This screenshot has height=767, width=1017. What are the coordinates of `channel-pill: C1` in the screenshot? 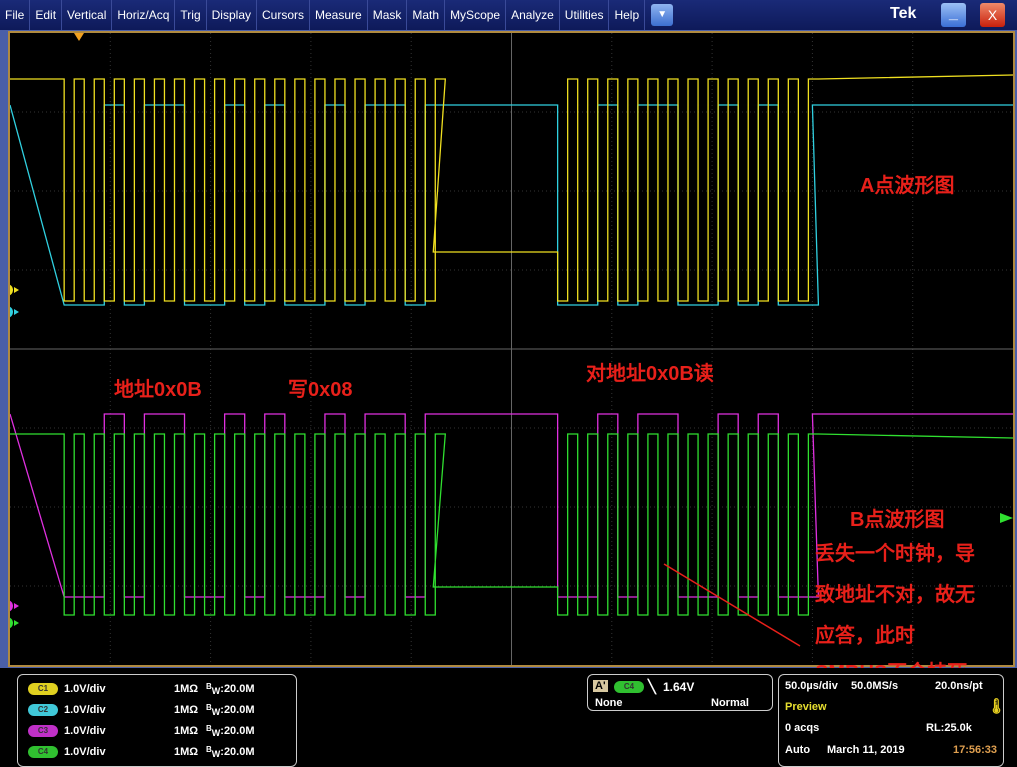 It's located at (43, 689).